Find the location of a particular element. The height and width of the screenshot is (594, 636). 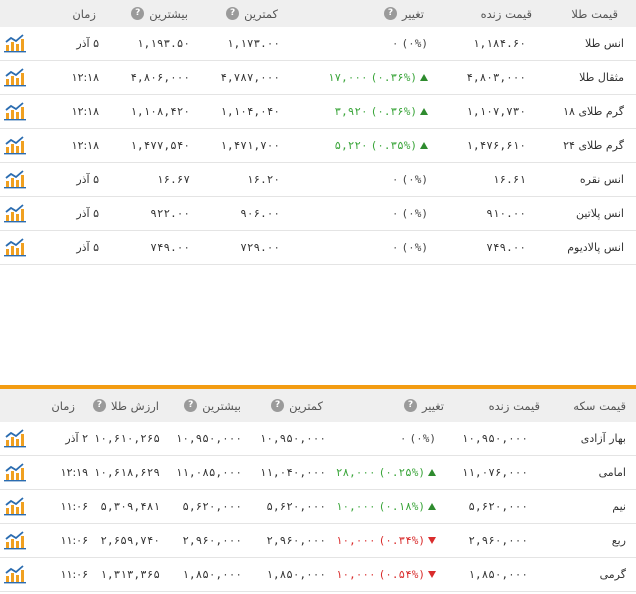

row-change: ۰ (۰%) is located at coordinates (418, 438).